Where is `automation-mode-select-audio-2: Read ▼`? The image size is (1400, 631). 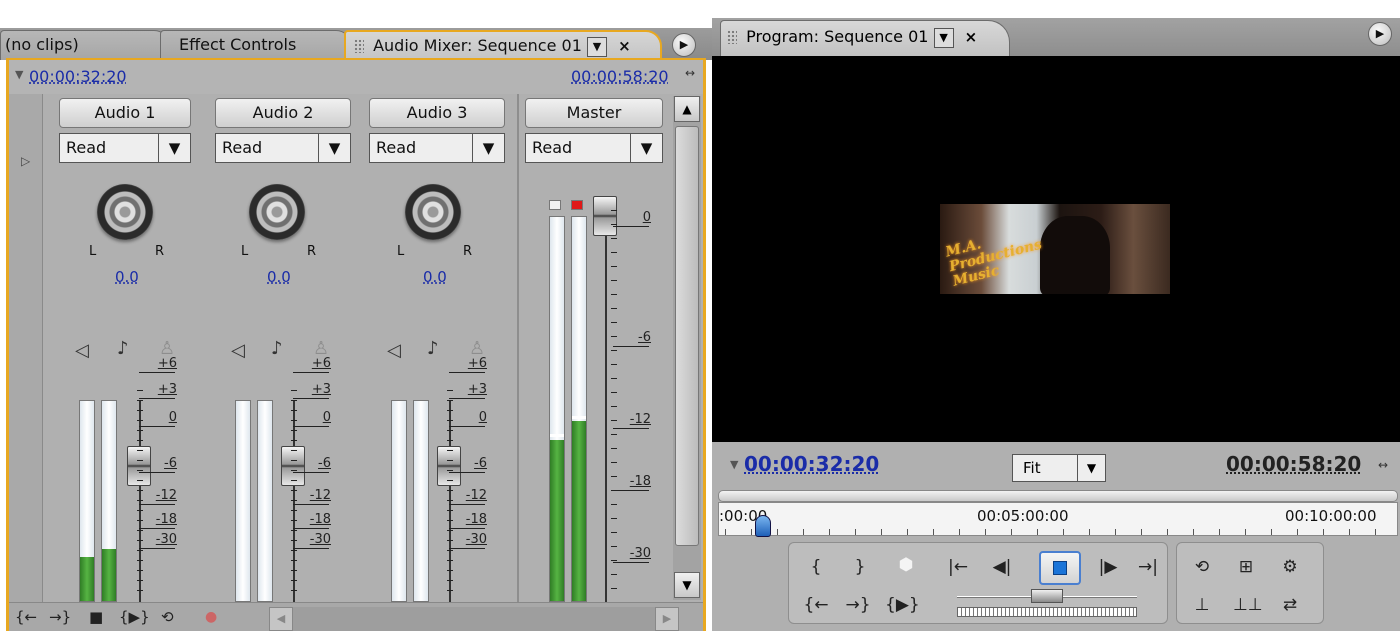 automation-mode-select-audio-2: Read ▼ is located at coordinates (283, 148).